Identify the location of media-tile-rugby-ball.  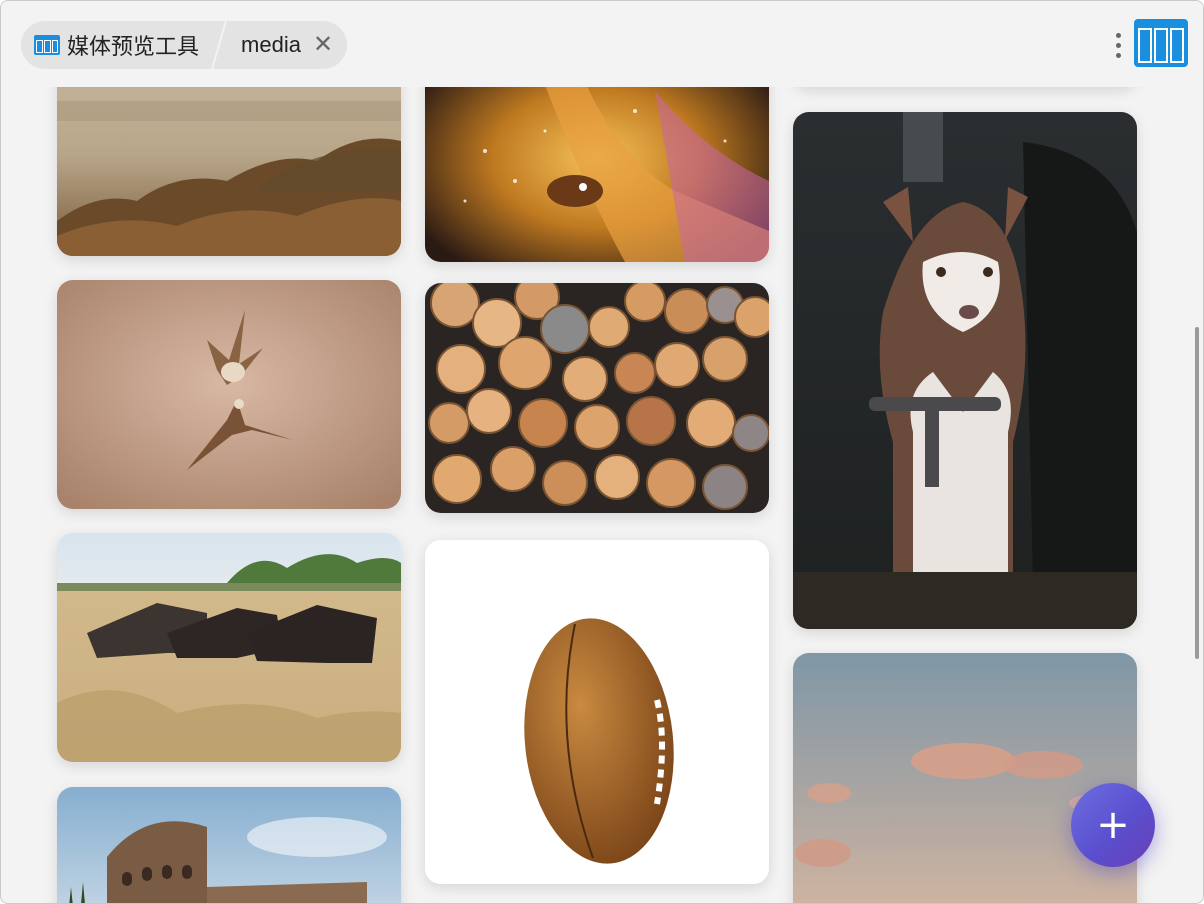
(597, 712).